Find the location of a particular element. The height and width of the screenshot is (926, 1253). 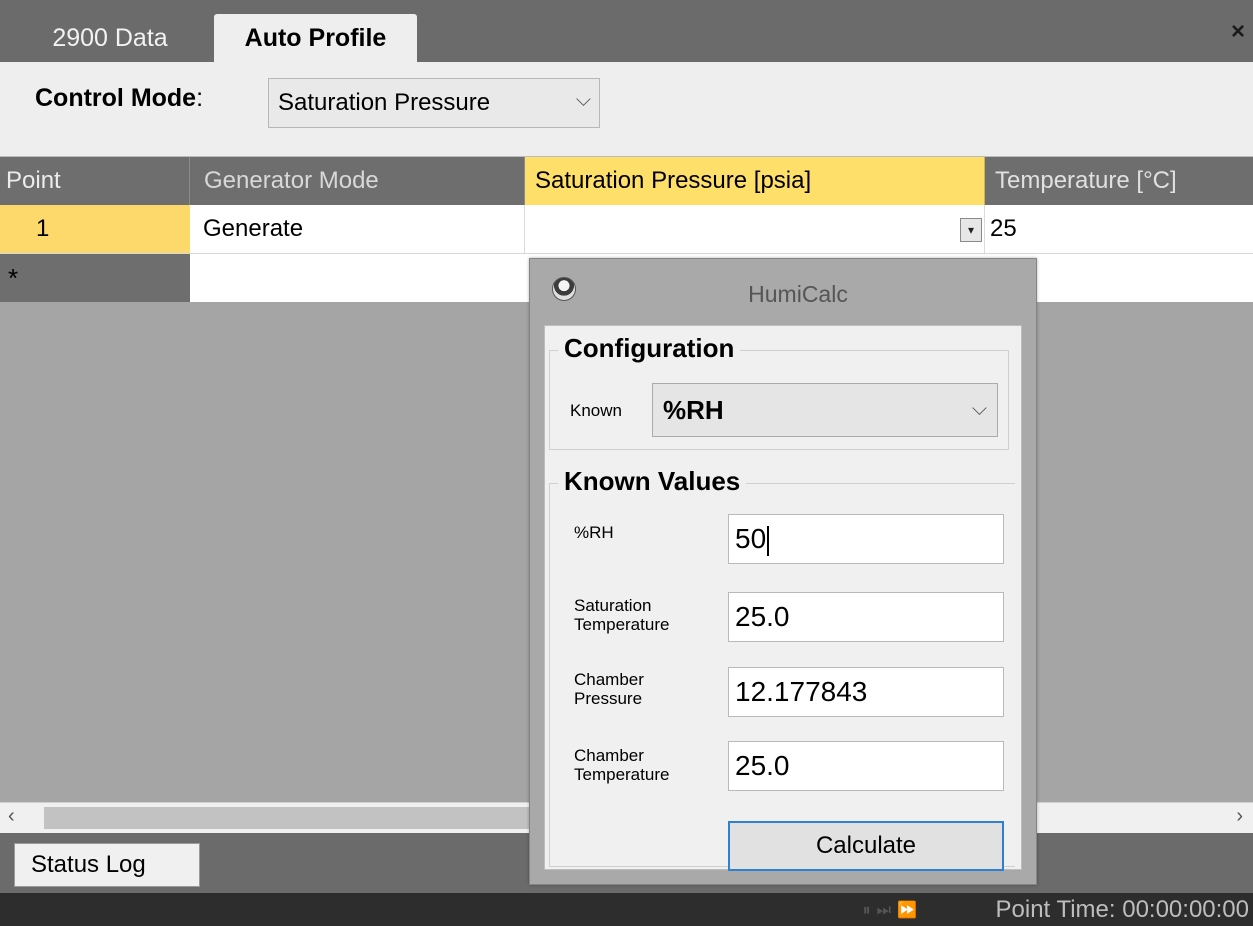

new-row-marker: * is located at coordinates (95, 278).